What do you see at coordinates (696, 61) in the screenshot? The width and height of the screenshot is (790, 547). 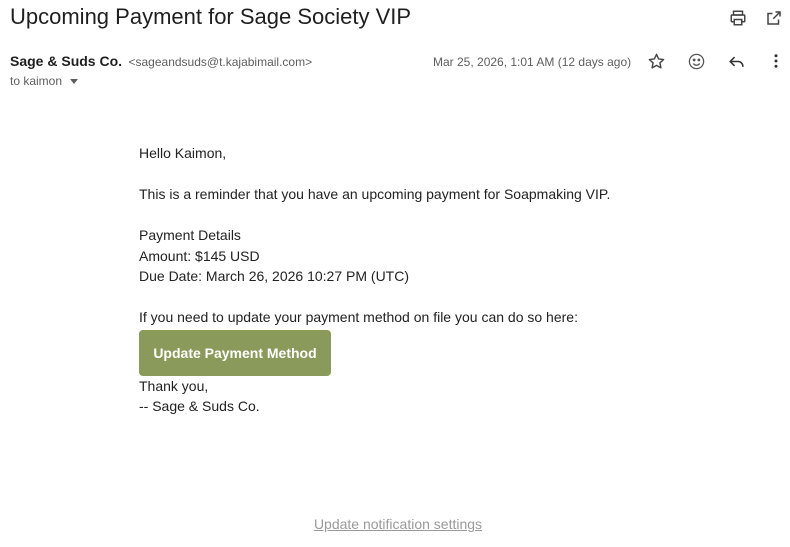 I see `emoji-icon` at bounding box center [696, 61].